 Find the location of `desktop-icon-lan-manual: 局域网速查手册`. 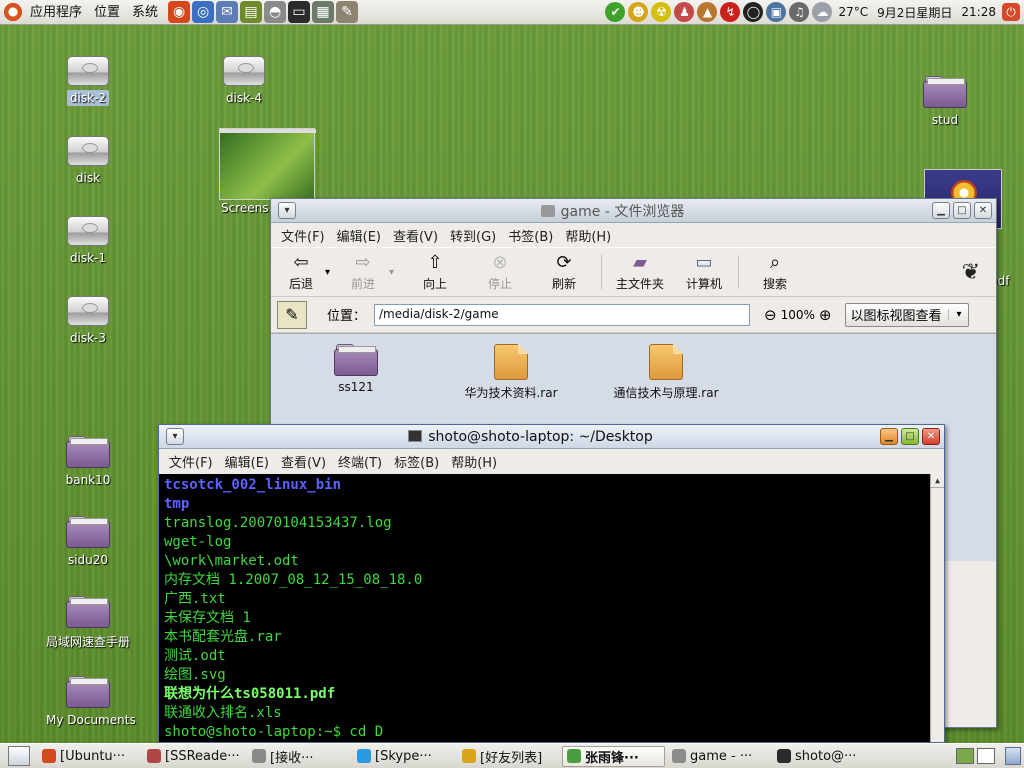

desktop-icon-lan-manual: 局域网速查手册 is located at coordinates (88, 623).